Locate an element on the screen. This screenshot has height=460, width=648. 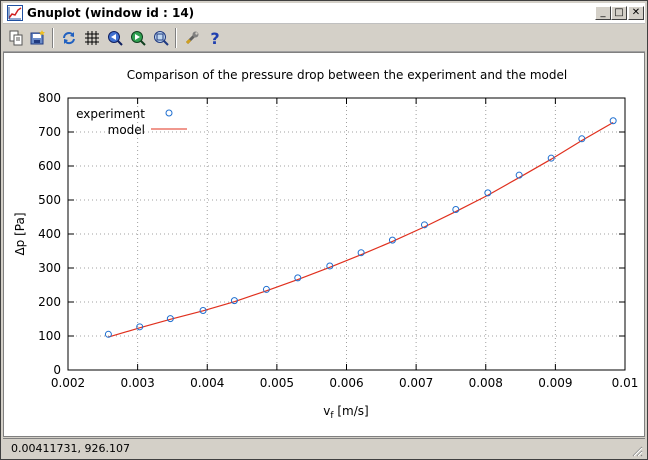
copy-clipboard-button is located at coordinates (16, 38).